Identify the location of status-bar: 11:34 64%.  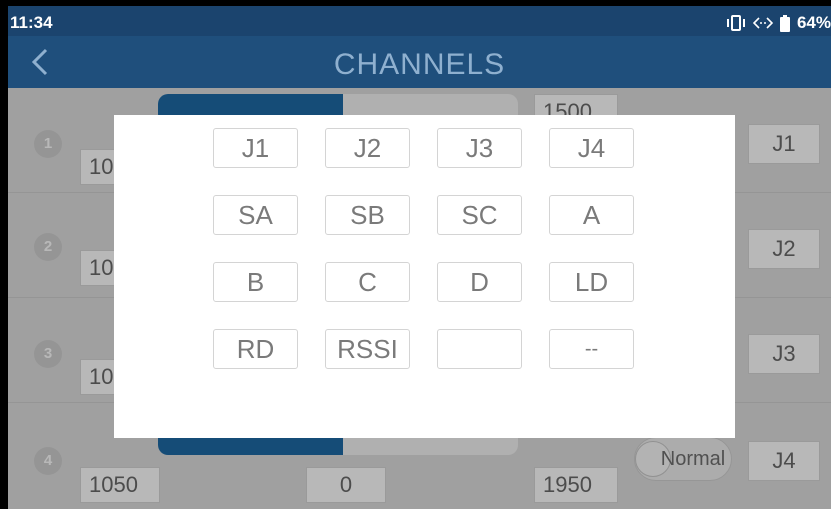
(419, 21).